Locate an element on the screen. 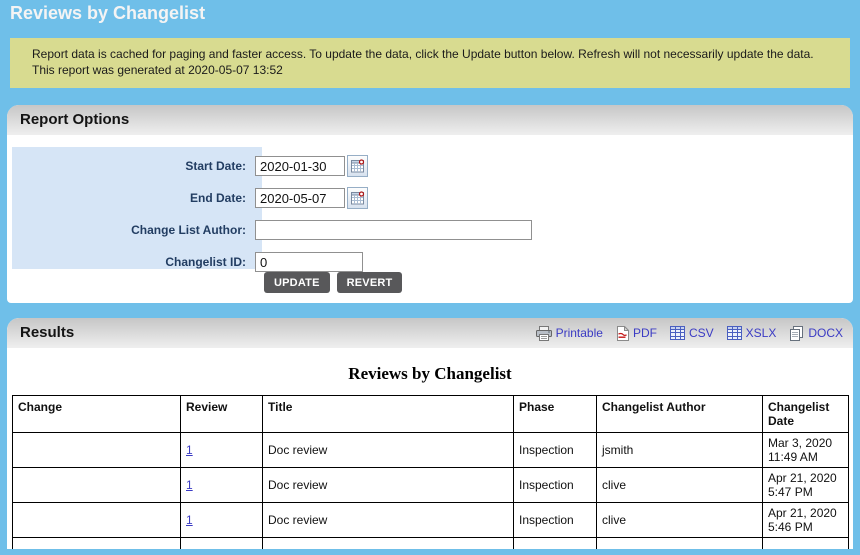 The width and height of the screenshot is (860, 555). xslx-link: XSLX is located at coordinates (751, 333).